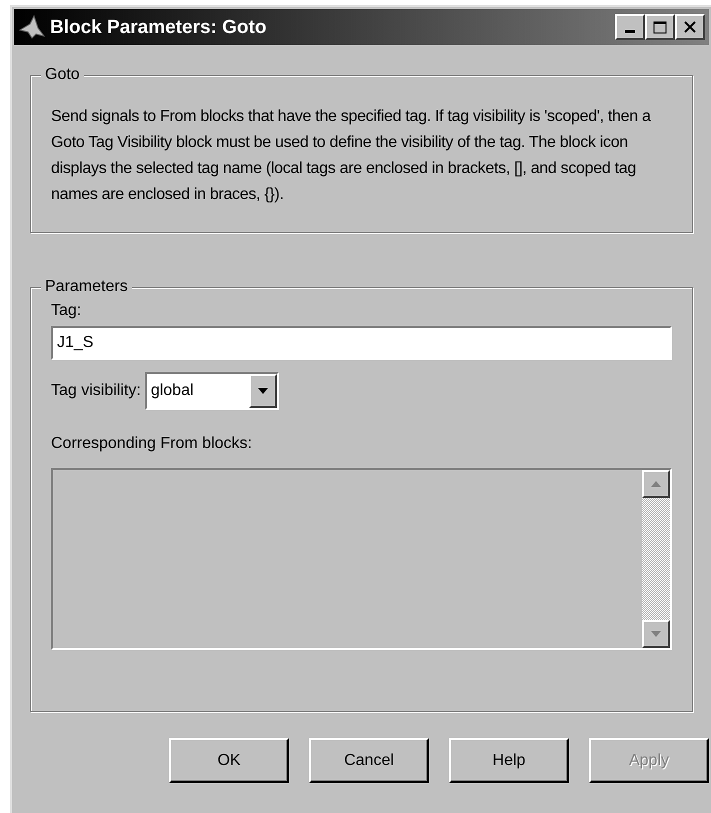 The height and width of the screenshot is (813, 711). What do you see at coordinates (351, 156) in the screenshot?
I see `description-text: Send signals to From blocks that have the specified tag. If tag visibility is 'scoped', then a Goto Tag Visibility block must be used to define the visibility of the tag. The block icon displays the selected tag name (local tags are enclosed in brackets, [], and scoped tag names are enclosed in braces, {}).` at bounding box center [351, 156].